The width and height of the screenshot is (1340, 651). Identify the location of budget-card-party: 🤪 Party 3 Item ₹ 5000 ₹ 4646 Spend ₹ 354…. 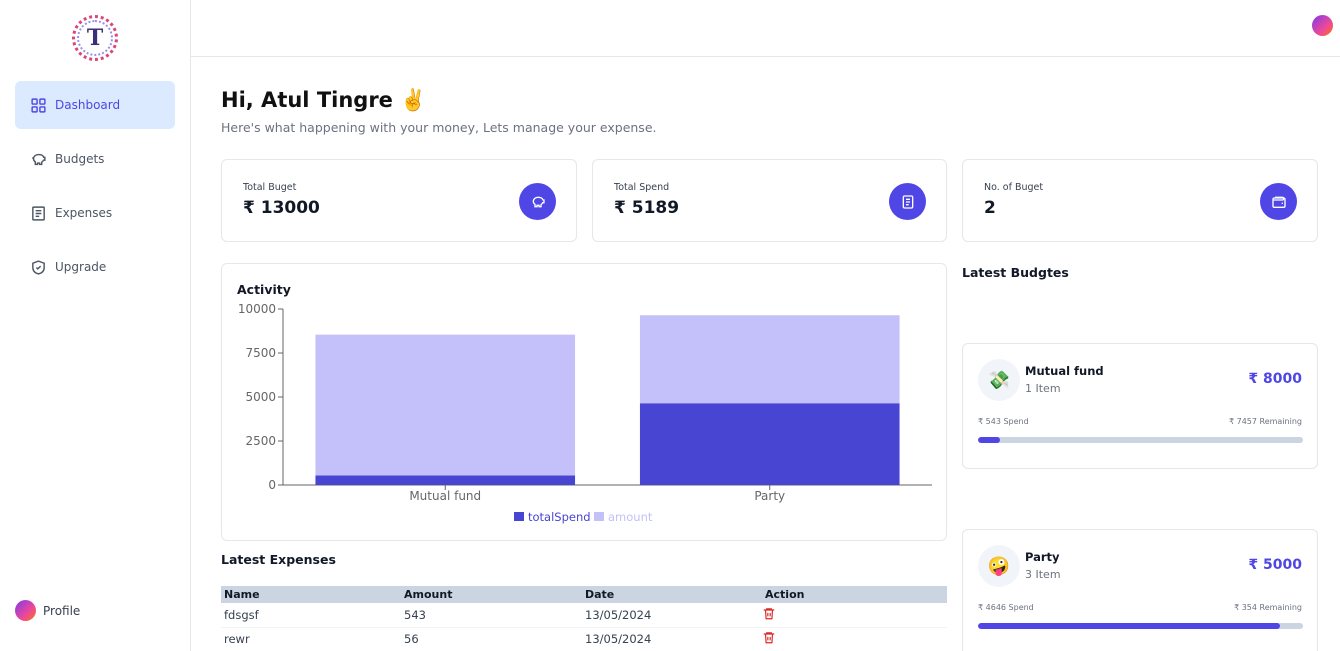
(1140, 590).